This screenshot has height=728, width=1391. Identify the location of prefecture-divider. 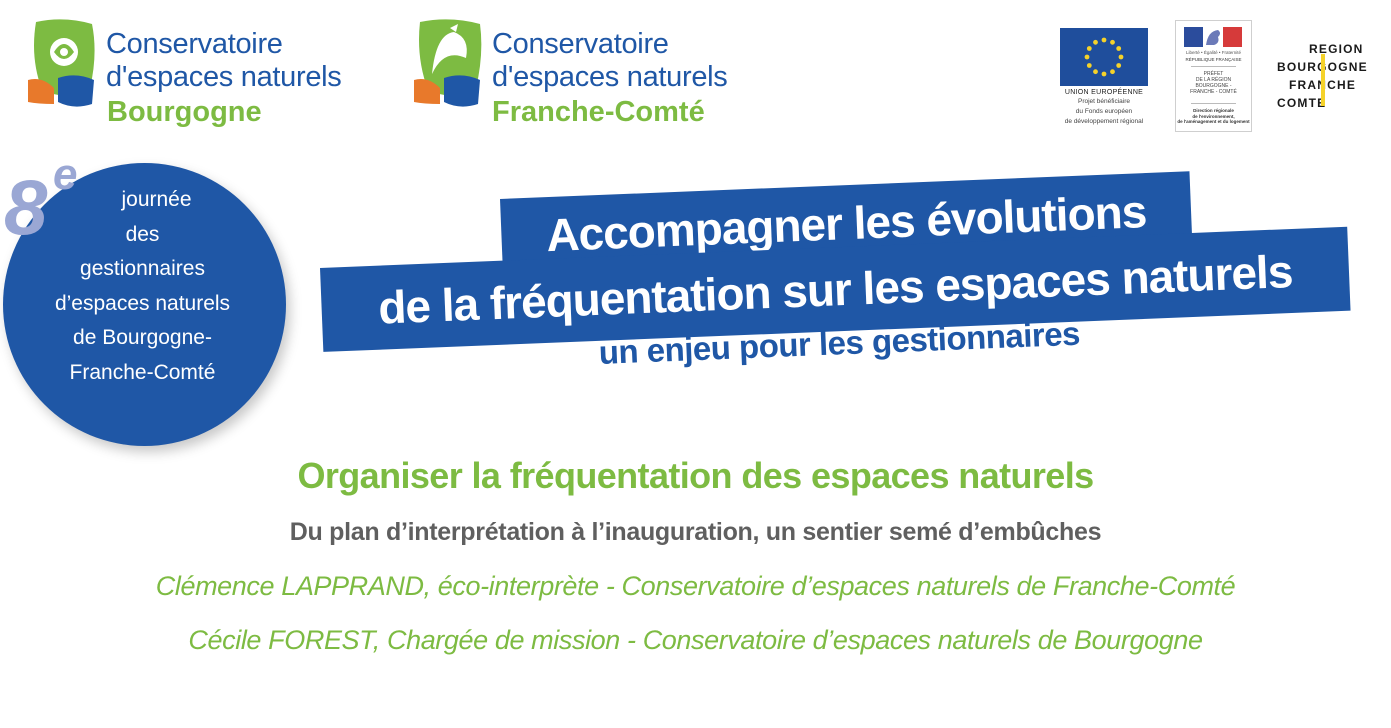
(1213, 66).